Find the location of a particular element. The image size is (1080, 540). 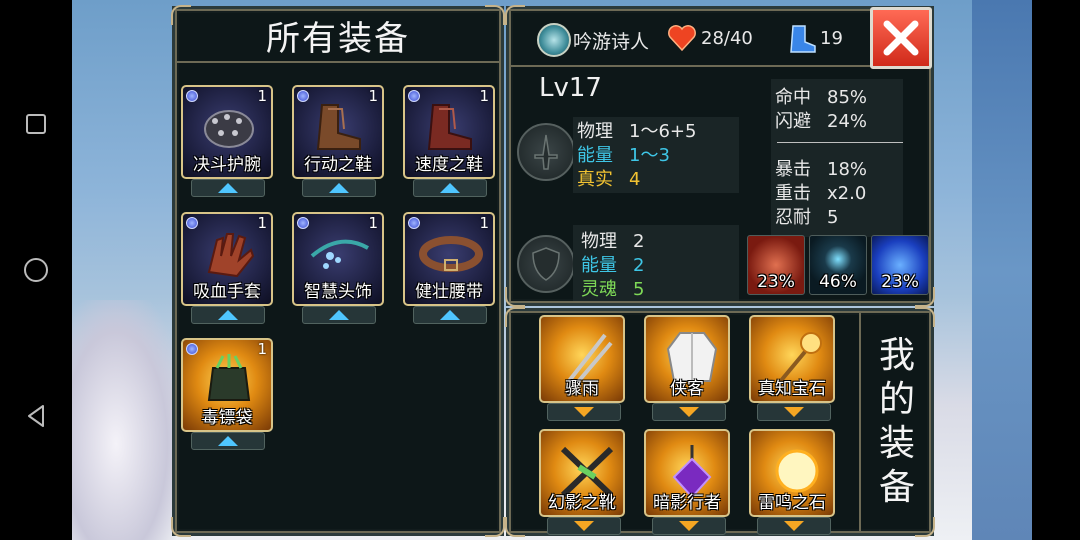

defense-stat-row: 物理 2 is located at coordinates (612, 240).